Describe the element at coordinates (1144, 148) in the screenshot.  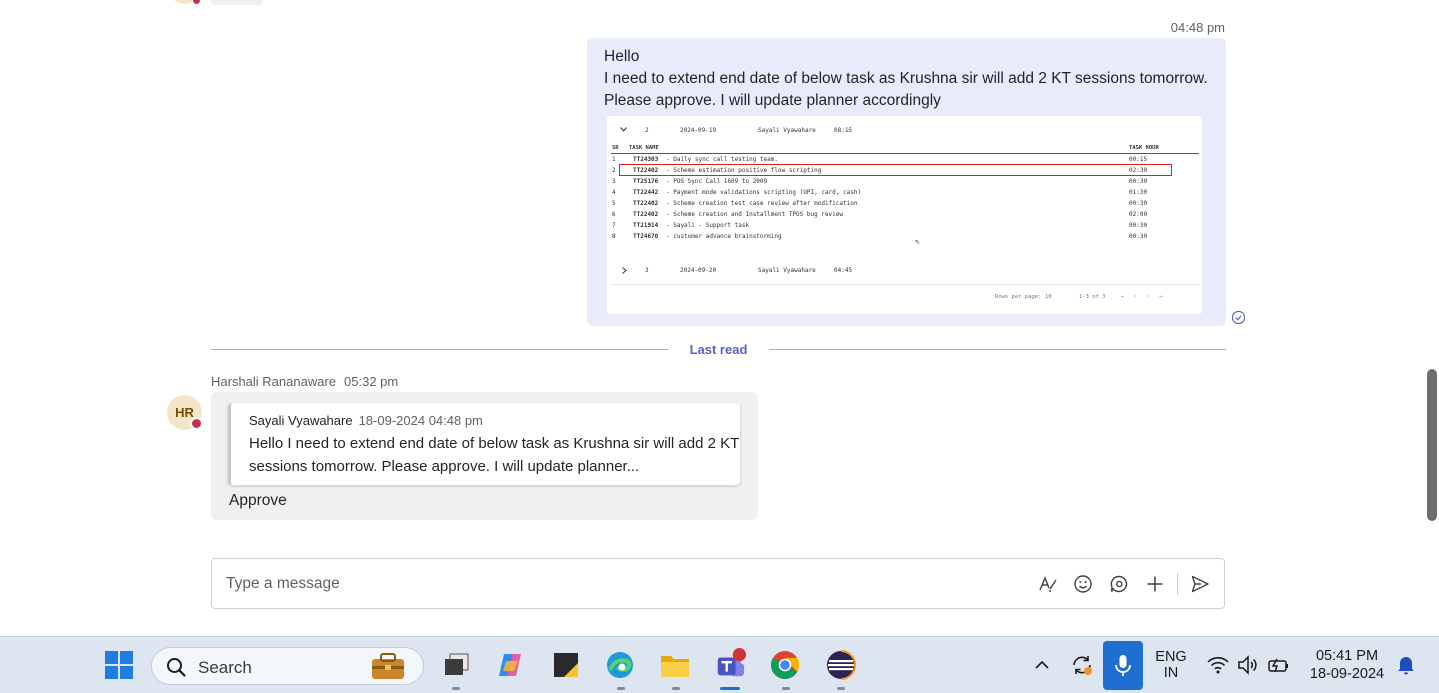
I see `column-task-hour: TASK HOUR` at that location.